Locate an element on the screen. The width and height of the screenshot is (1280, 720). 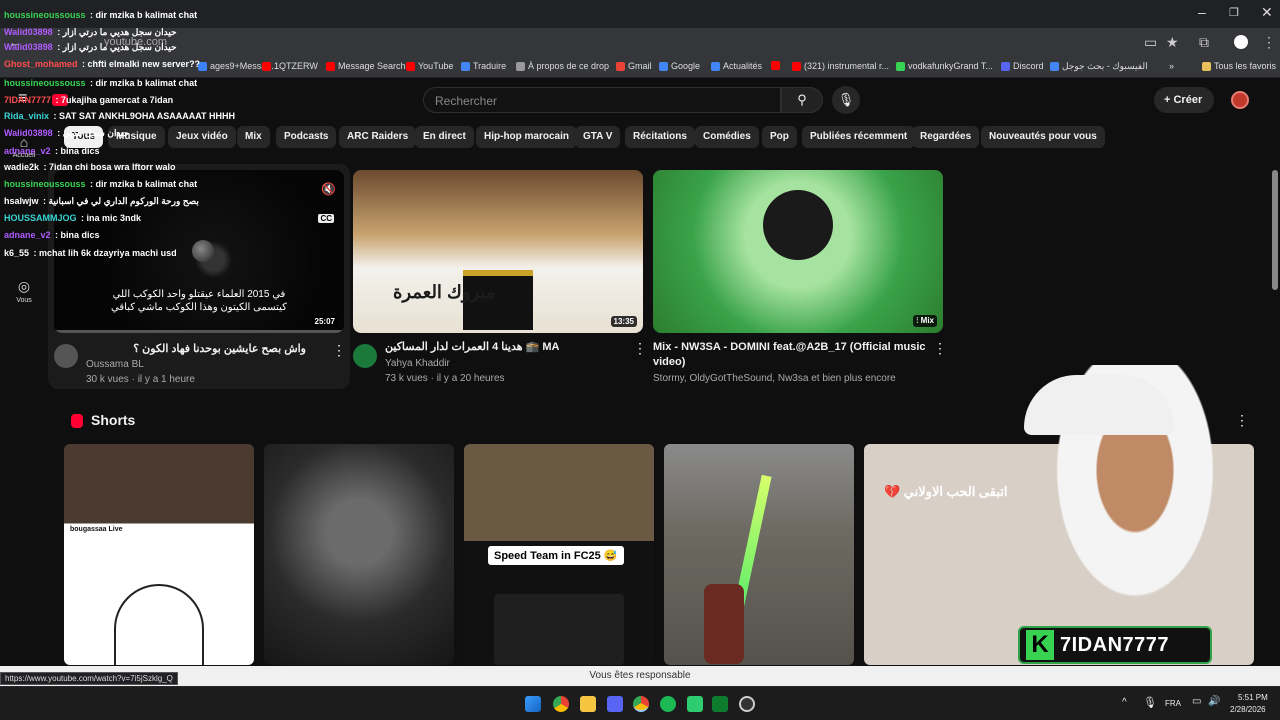
discord-icon is located at coordinates (615, 704).